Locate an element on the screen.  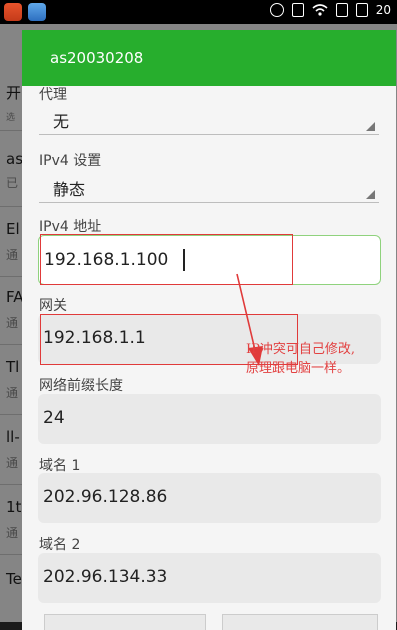
annotation-note: IP冲突可自己修改, 原理跟电脑一样。 is located at coordinates (300, 359).